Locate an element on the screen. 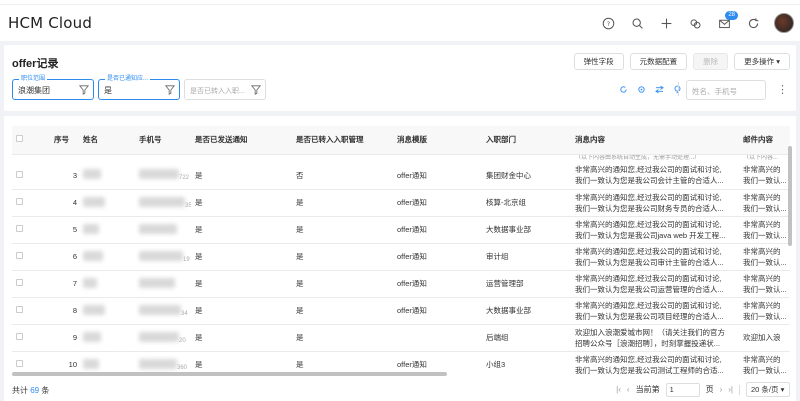  action-buttons: 弹性字段 元数据配置 删除 更多操作 ▾ is located at coordinates (681, 61).